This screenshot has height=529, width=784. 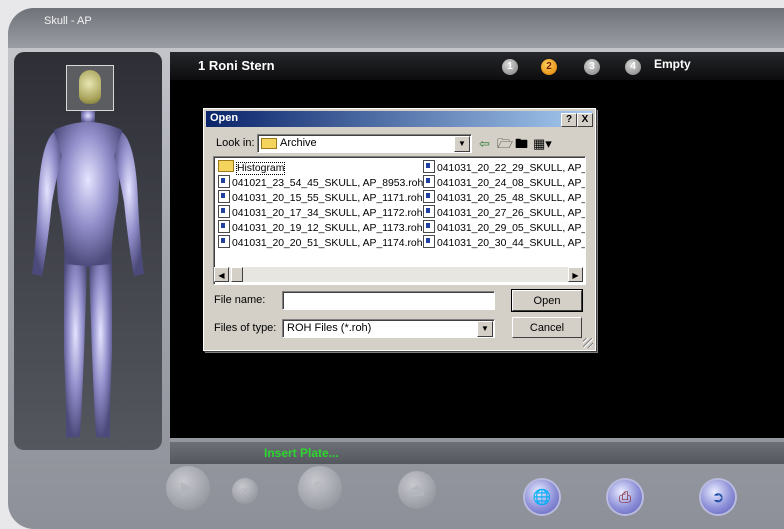 I want to click on plate-slot-2: 2, so click(x=549, y=67).